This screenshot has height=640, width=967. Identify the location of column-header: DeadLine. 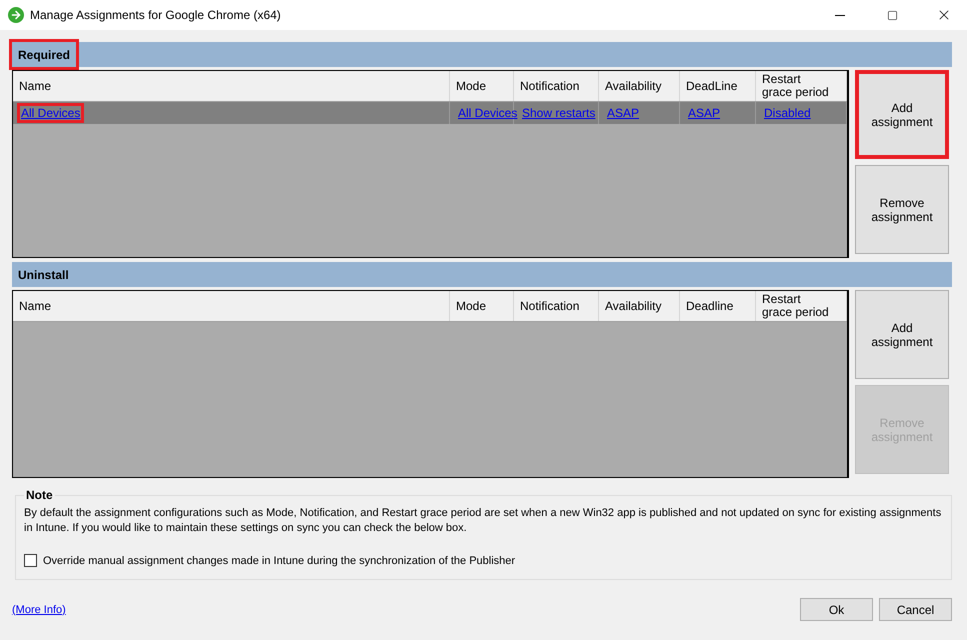
(718, 86).